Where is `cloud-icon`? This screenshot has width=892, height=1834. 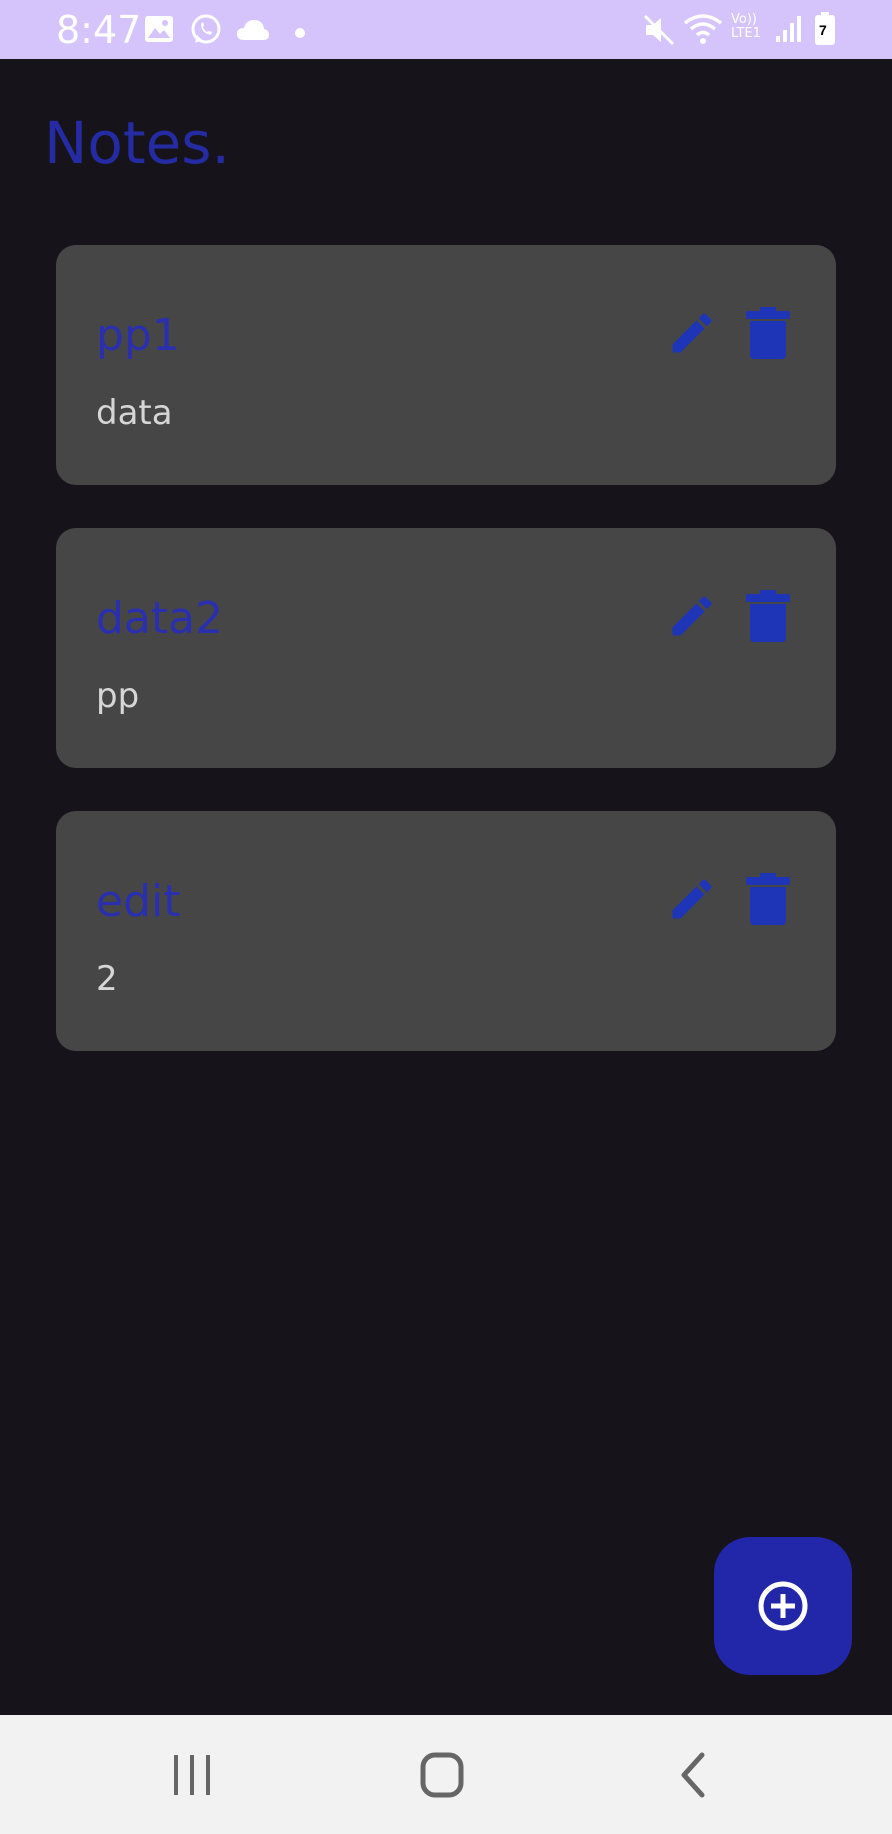
cloud-icon is located at coordinates (253, 32).